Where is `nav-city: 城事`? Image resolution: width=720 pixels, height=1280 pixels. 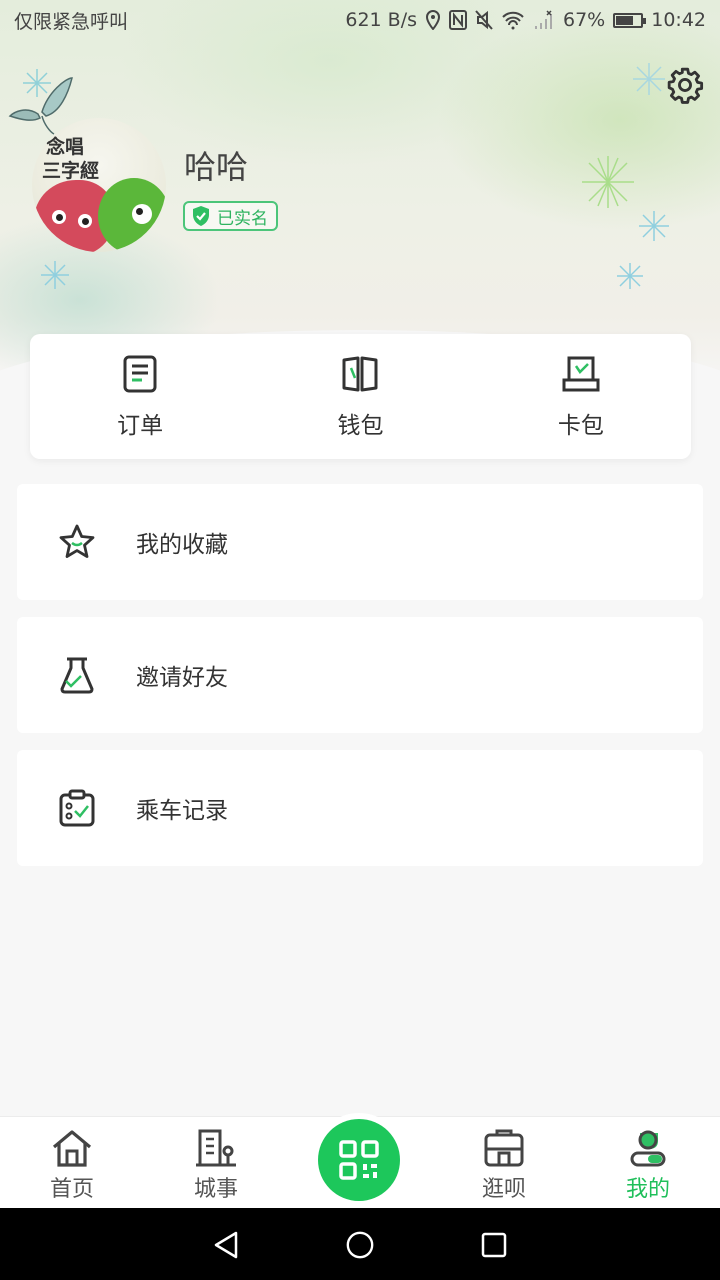 nav-city: 城事 is located at coordinates (216, 1162).